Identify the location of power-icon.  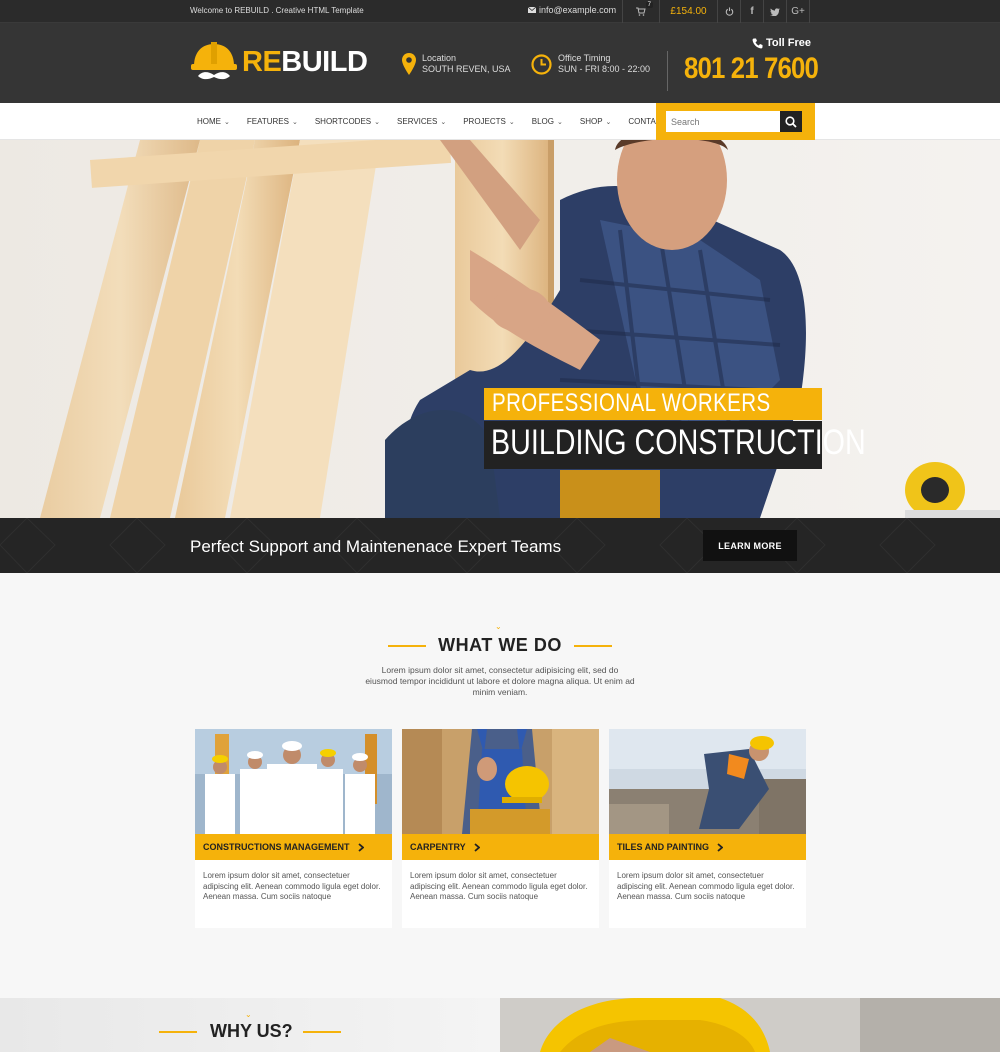
(729, 11).